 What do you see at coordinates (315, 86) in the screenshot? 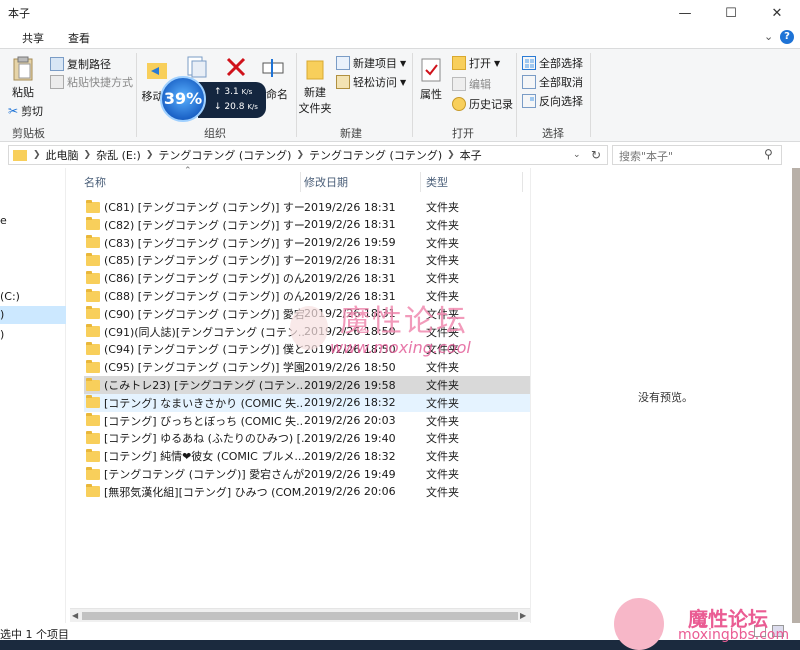
I see `new-folder-button: 新建 文件夹` at bounding box center [315, 86].